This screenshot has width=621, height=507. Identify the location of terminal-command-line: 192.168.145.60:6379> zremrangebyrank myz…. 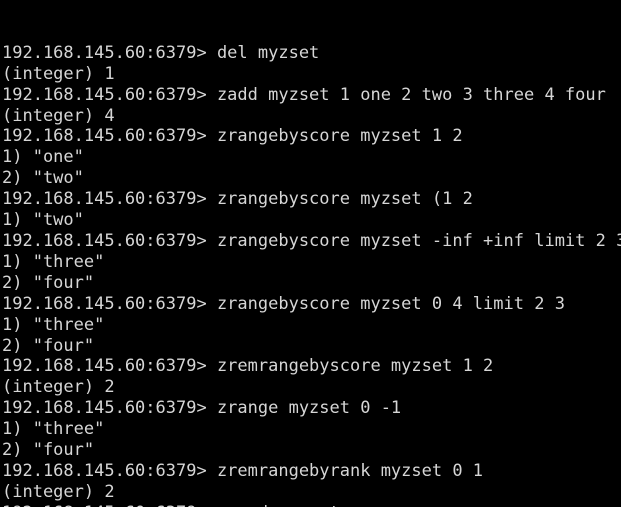
(311, 471).